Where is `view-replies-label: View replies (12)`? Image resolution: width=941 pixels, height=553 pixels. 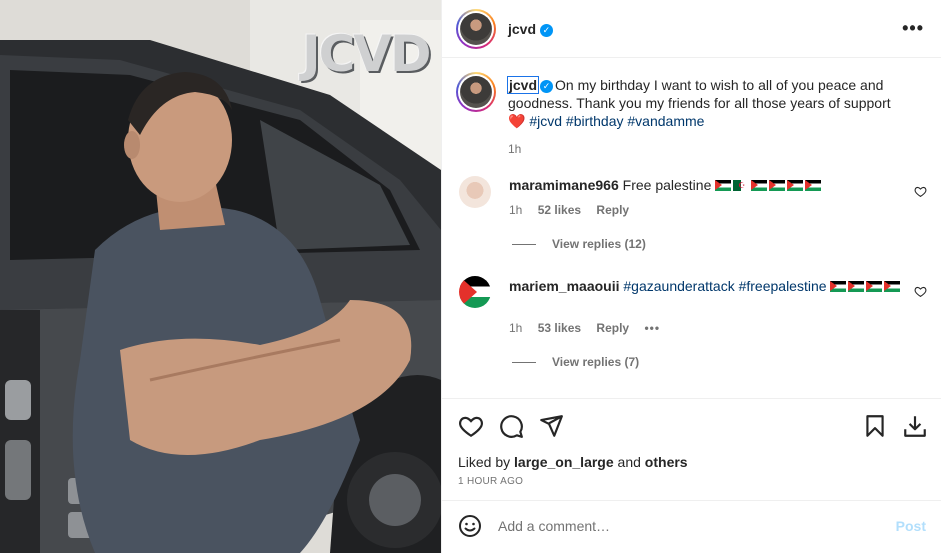 view-replies-label: View replies (12) is located at coordinates (599, 244).